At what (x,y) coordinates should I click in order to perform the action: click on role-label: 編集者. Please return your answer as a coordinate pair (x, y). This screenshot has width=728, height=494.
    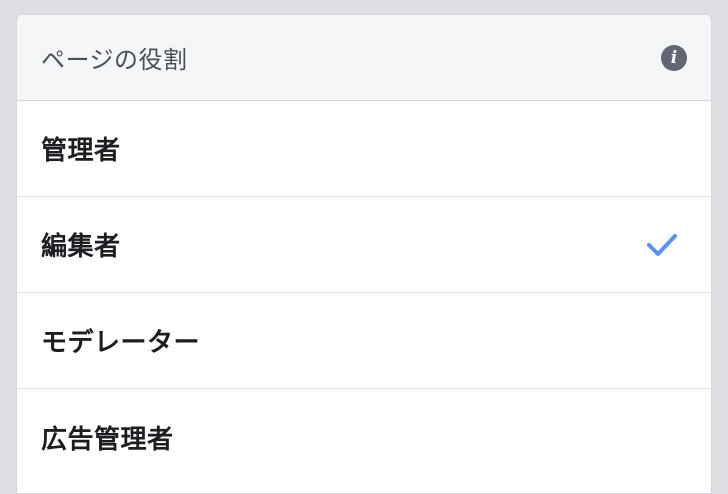
    Looking at the image, I should click on (81, 247).